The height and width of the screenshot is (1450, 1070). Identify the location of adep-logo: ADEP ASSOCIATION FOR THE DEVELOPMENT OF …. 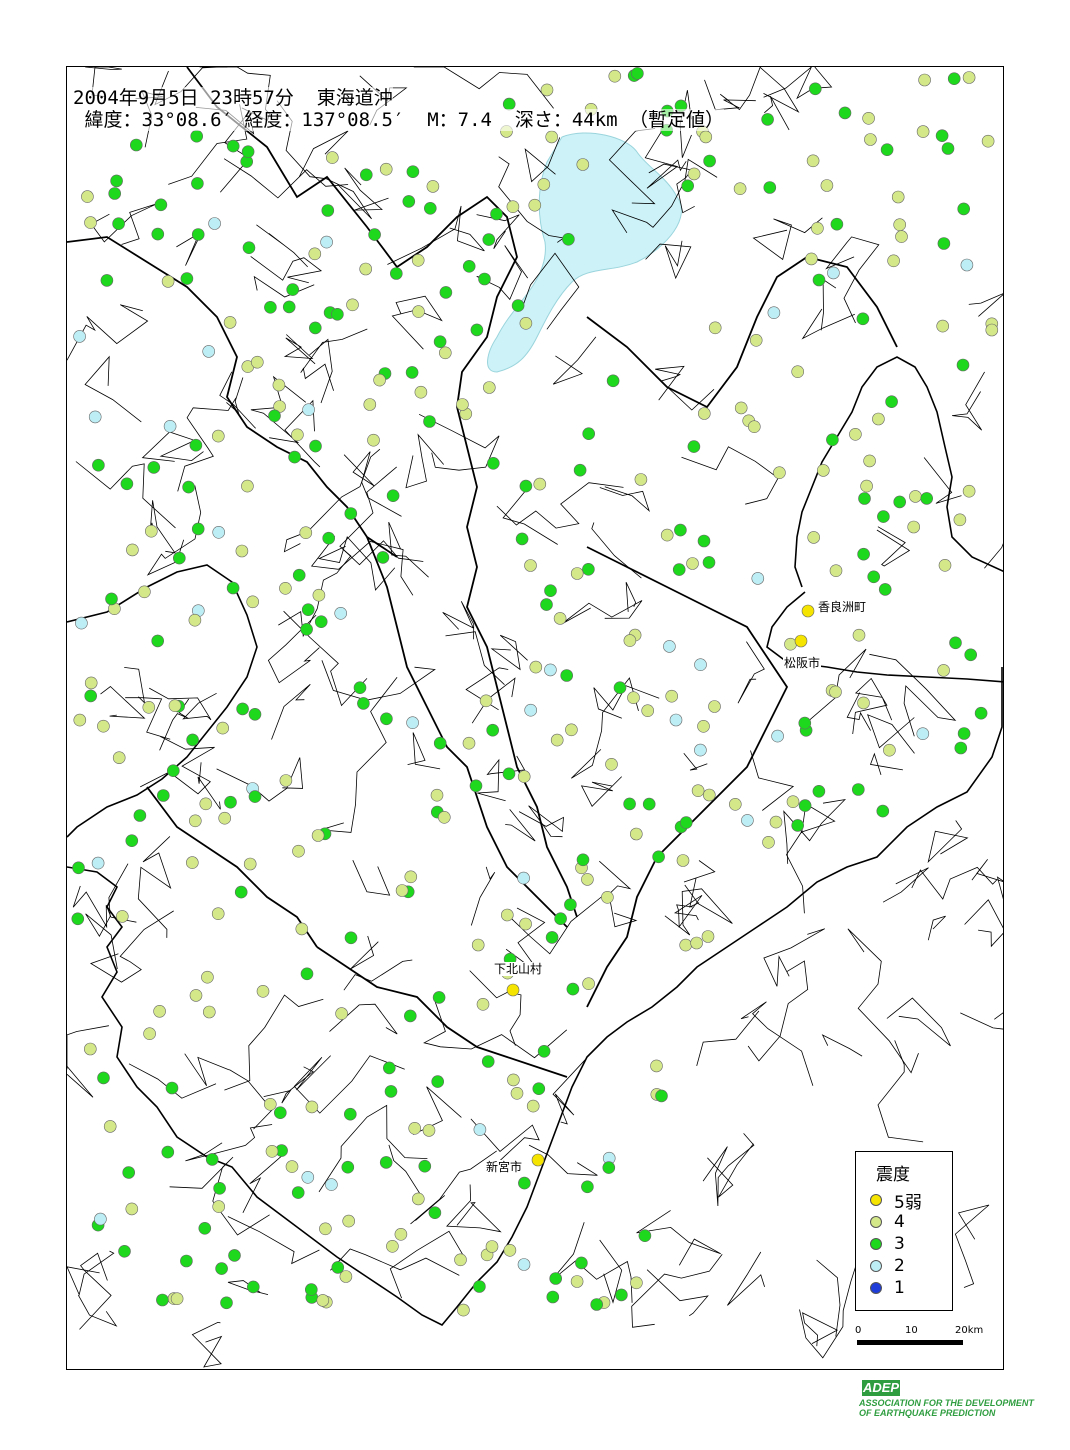
(945, 1403).